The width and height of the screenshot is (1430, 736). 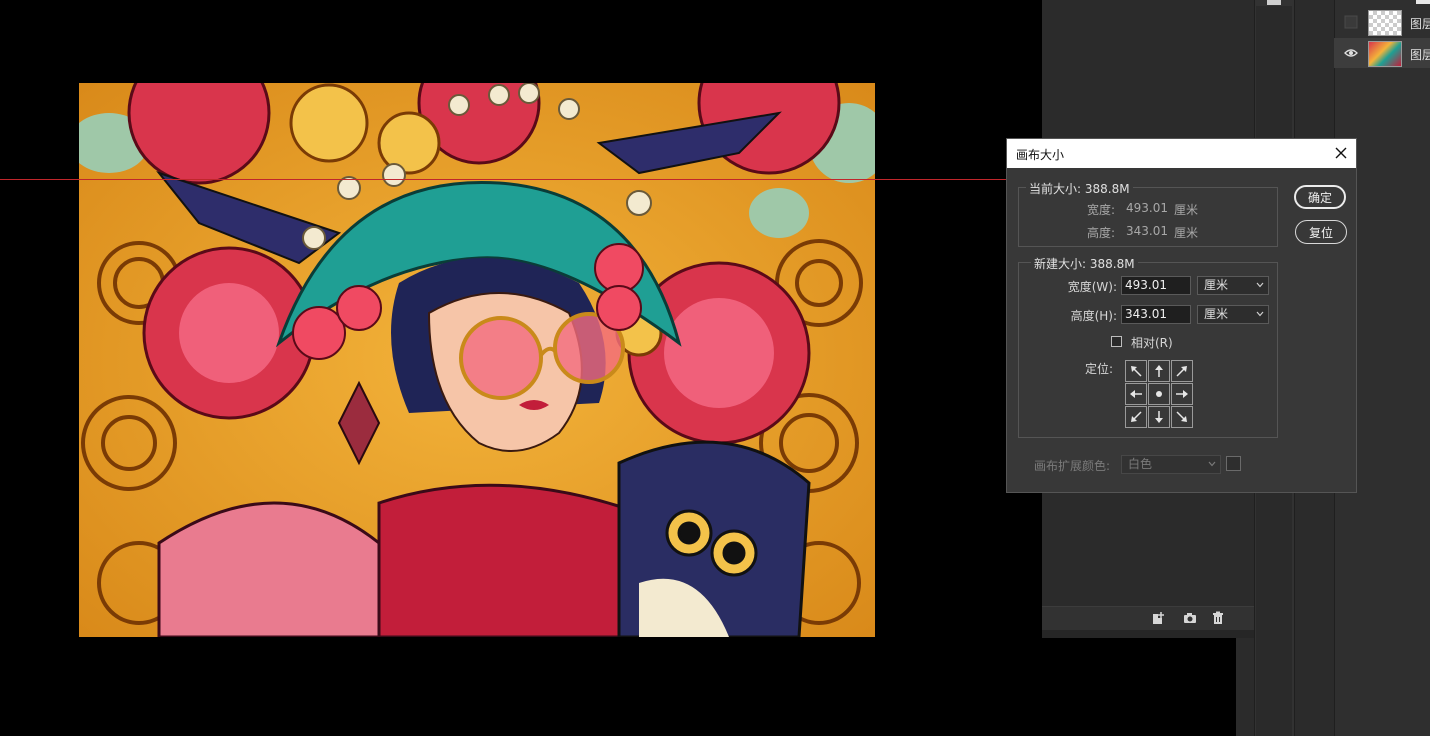 What do you see at coordinates (1233, 285) in the screenshot?
I see `width-unit-select: 厘米` at bounding box center [1233, 285].